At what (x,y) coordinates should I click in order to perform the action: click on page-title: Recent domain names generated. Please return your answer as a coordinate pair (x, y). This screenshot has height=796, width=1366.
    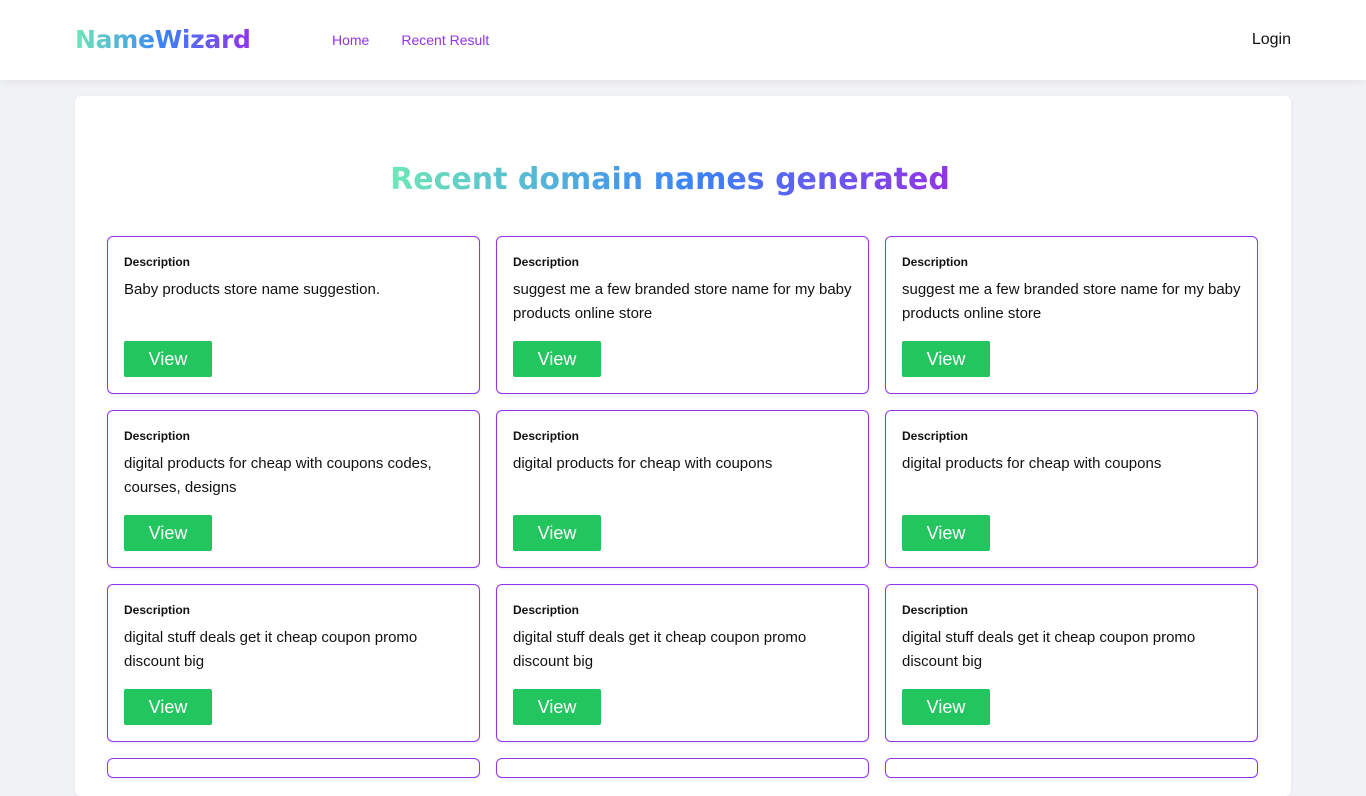
    Looking at the image, I should click on (670, 180).